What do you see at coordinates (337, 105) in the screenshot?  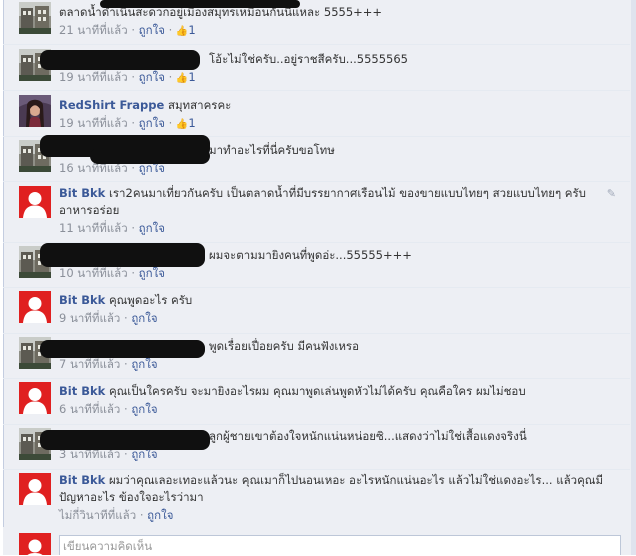 I see `comment-content: RedShirt Frappe สมุทสาครคะ` at bounding box center [337, 105].